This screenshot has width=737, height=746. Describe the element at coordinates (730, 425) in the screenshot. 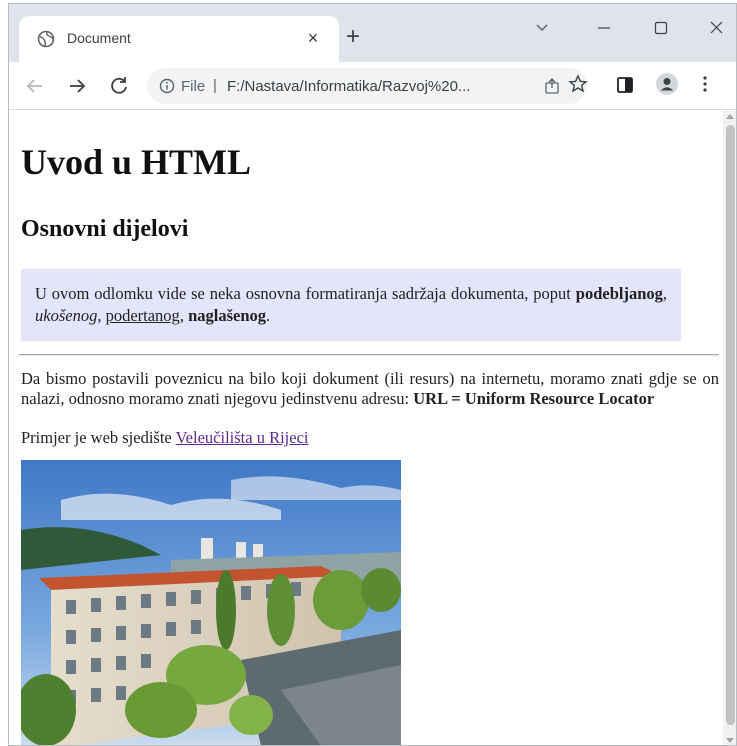

I see `scroll-thumb` at that location.